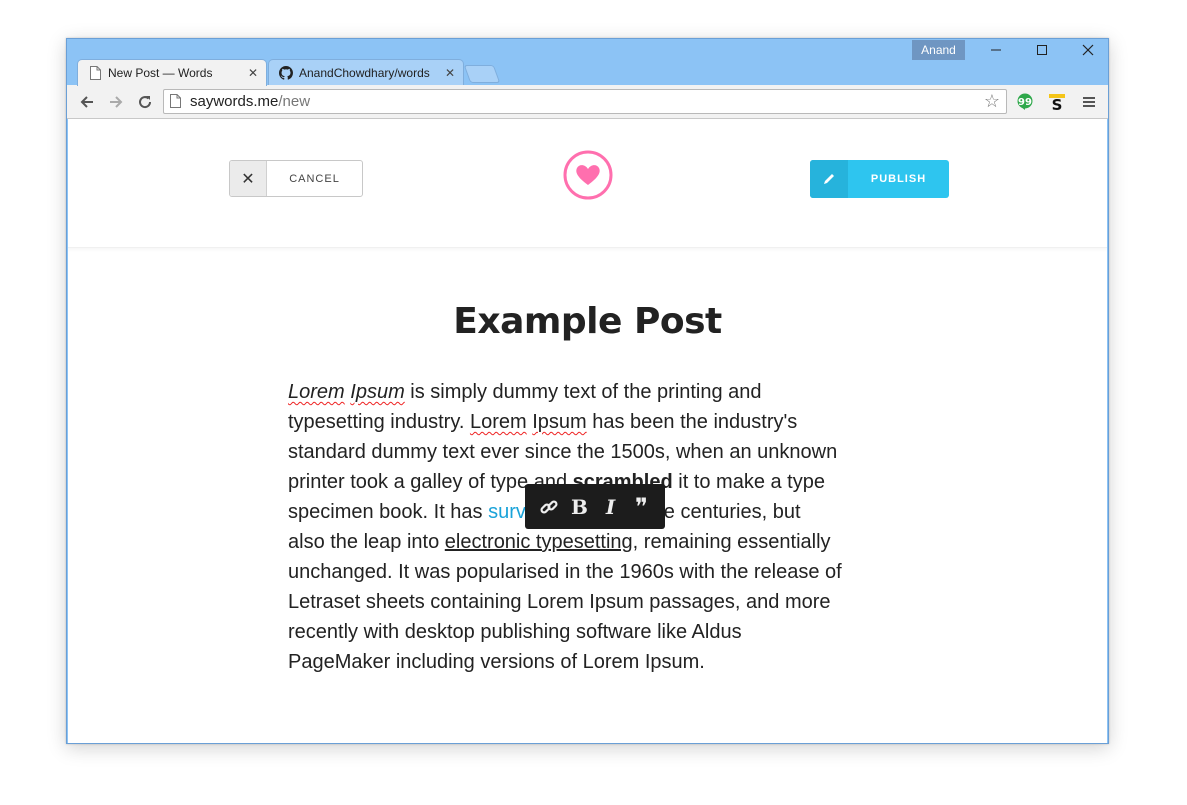 The width and height of the screenshot is (1187, 805). What do you see at coordinates (286, 72) in the screenshot?
I see `github-icon` at bounding box center [286, 72].